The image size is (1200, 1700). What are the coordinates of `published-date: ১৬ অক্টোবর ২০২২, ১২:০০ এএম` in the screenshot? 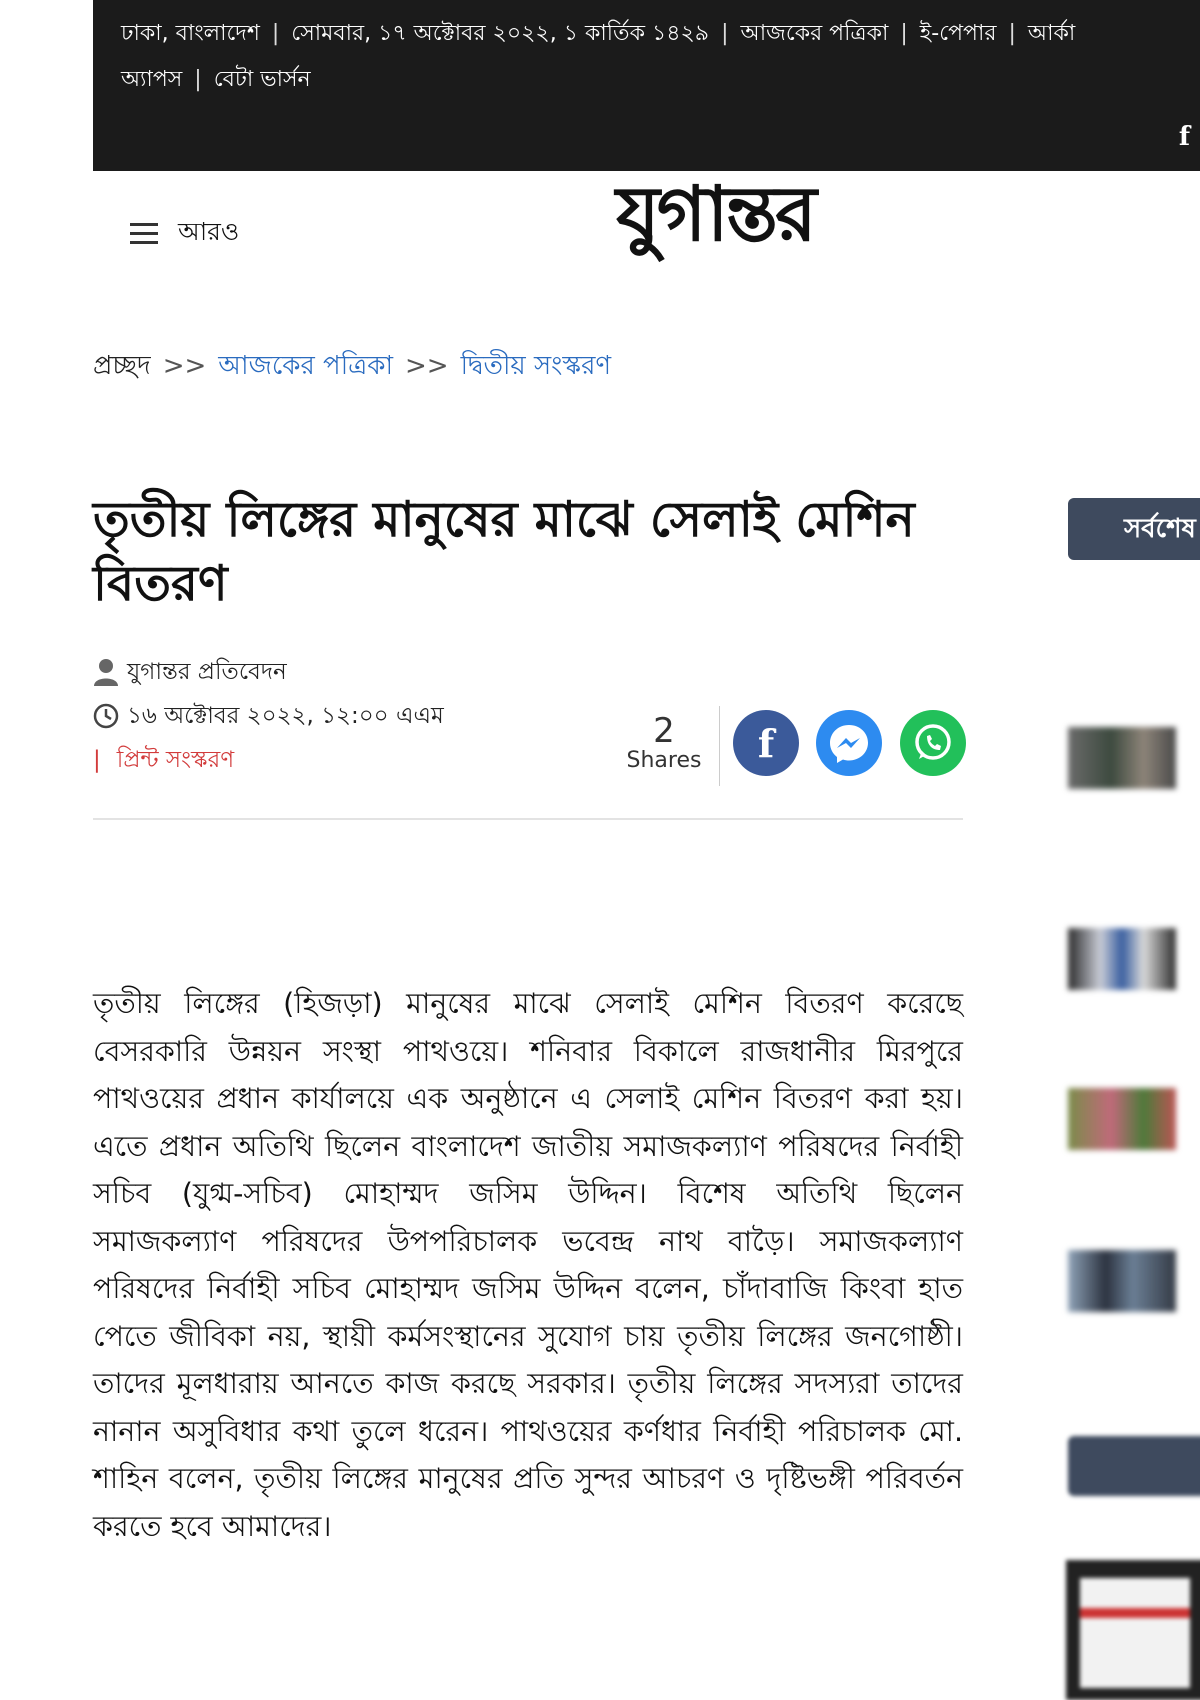 It's located at (285, 715).